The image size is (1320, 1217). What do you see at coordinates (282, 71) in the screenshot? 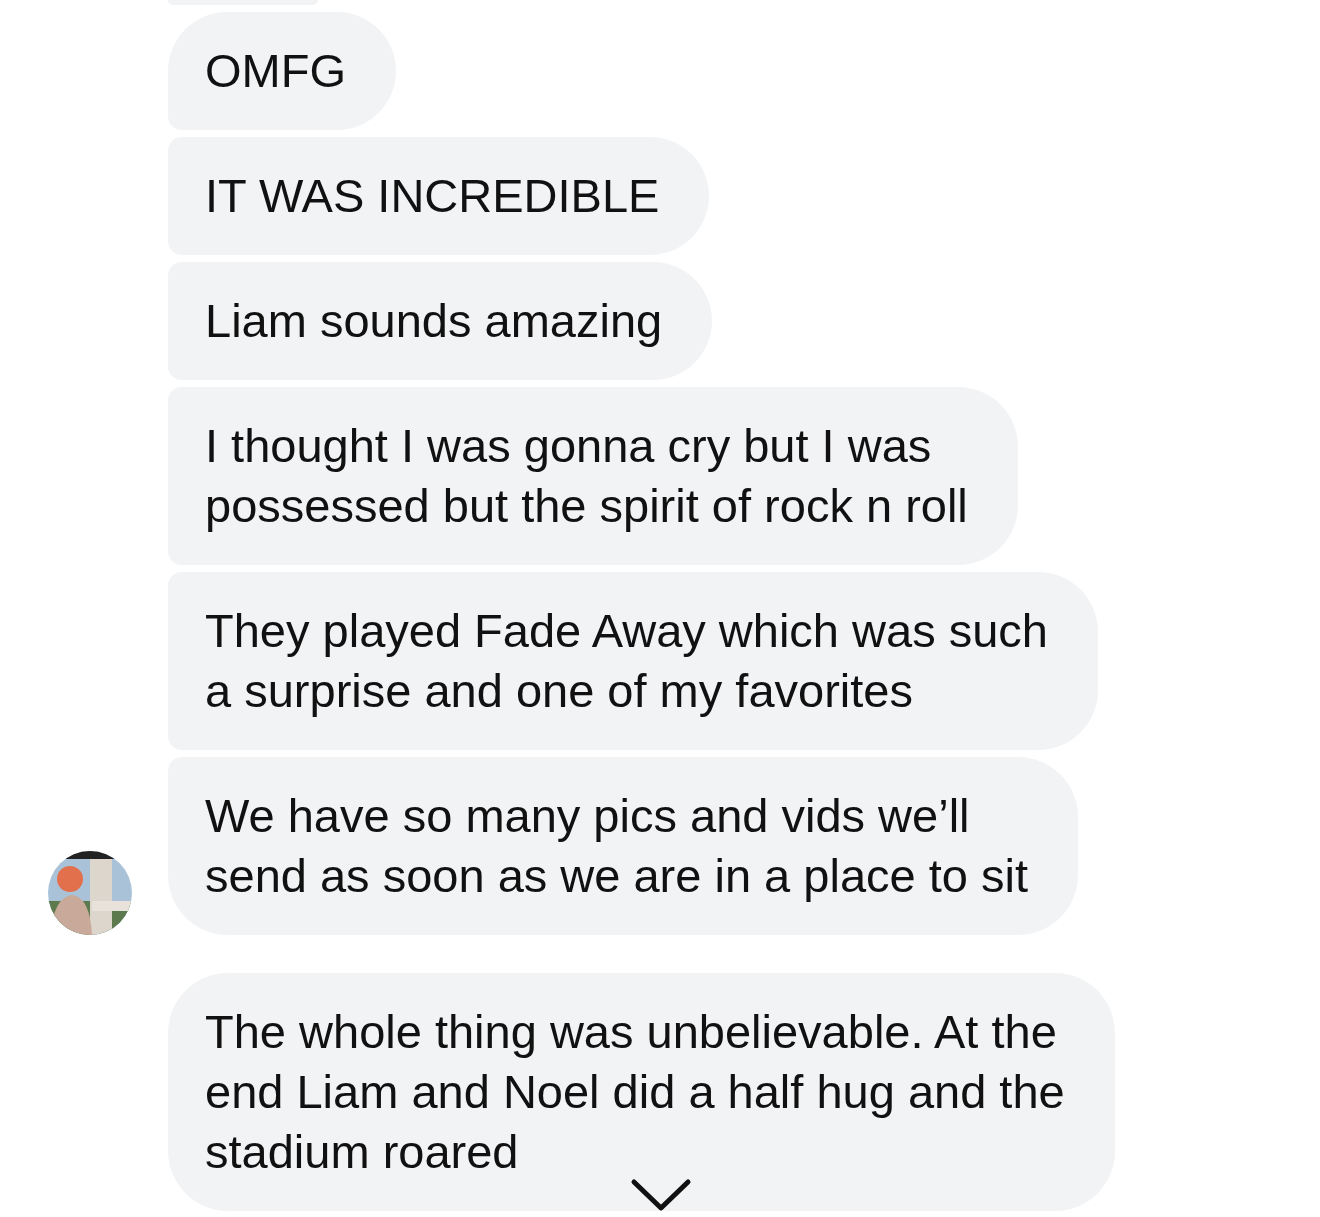
I see `message-bubble: OMFG` at bounding box center [282, 71].